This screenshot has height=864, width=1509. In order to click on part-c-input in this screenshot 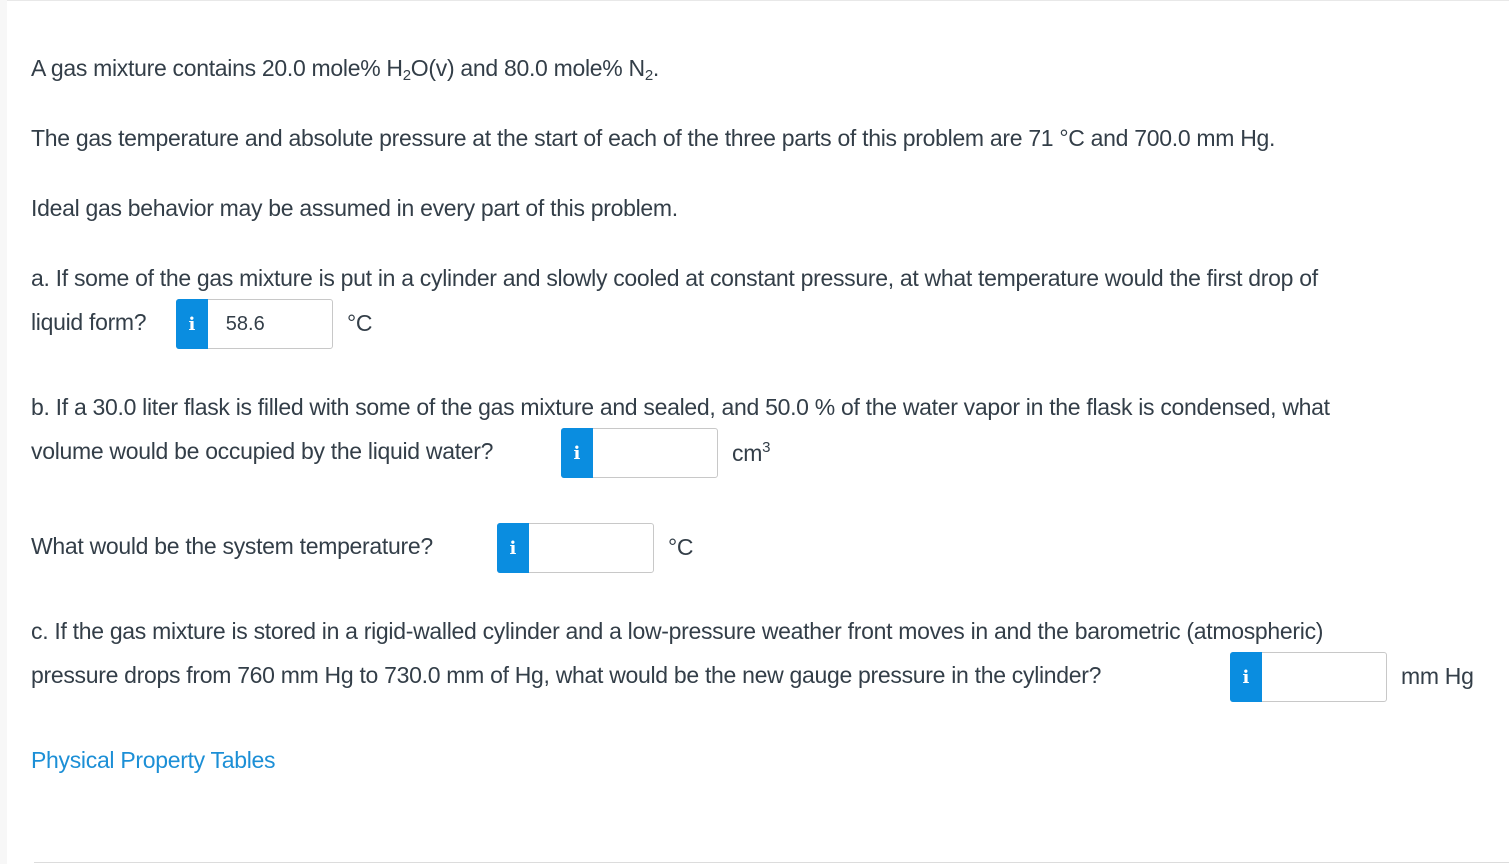, I will do `click(1323, 677)`.